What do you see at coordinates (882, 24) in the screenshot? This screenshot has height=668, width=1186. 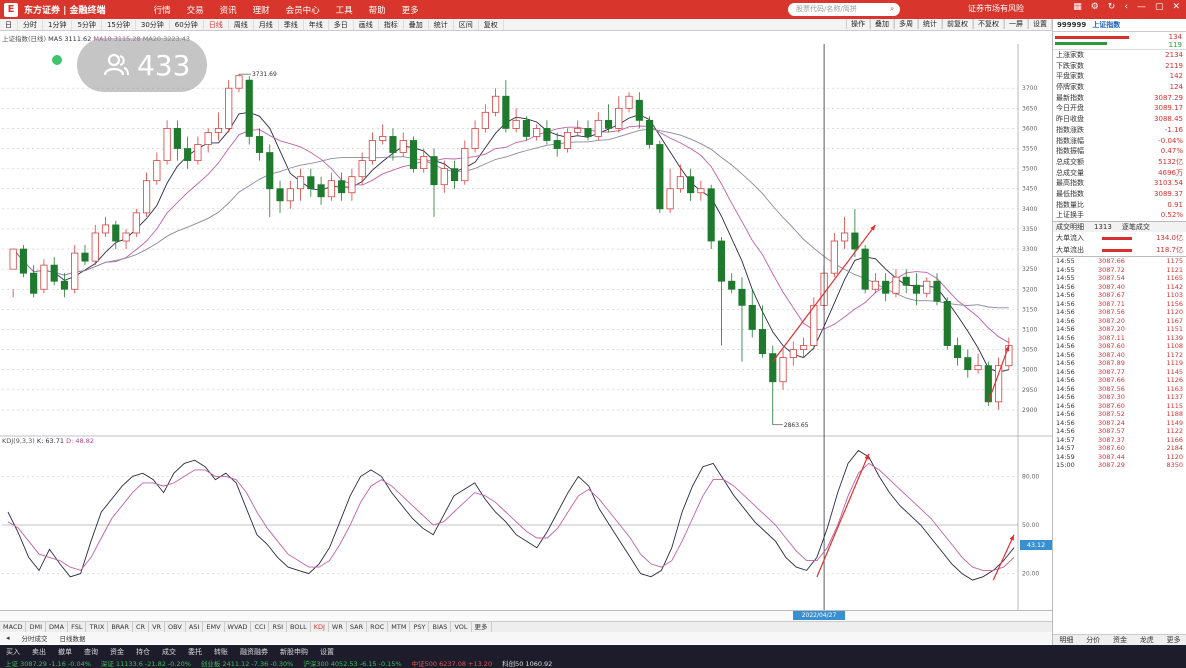 I see `toolbar-right-item: 叠加` at bounding box center [882, 24].